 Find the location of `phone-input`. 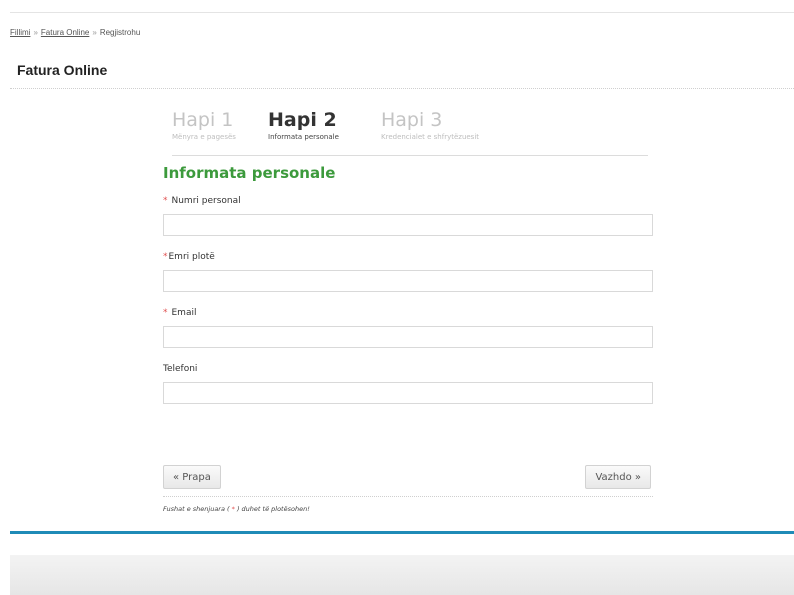

phone-input is located at coordinates (408, 393).